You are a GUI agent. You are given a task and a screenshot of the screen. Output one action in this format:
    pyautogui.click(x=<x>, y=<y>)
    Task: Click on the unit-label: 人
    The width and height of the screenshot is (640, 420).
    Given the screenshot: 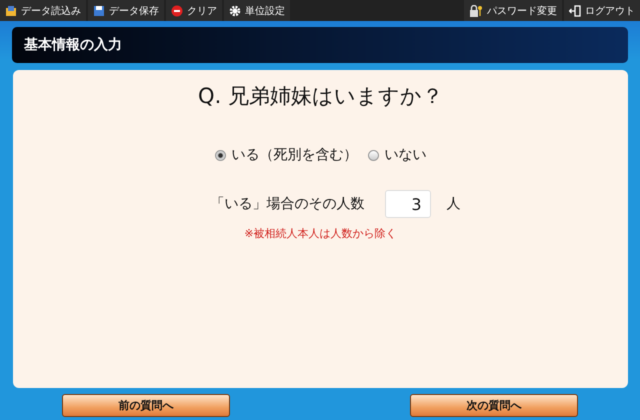 What is the action you would take?
    pyautogui.click(x=453, y=204)
    